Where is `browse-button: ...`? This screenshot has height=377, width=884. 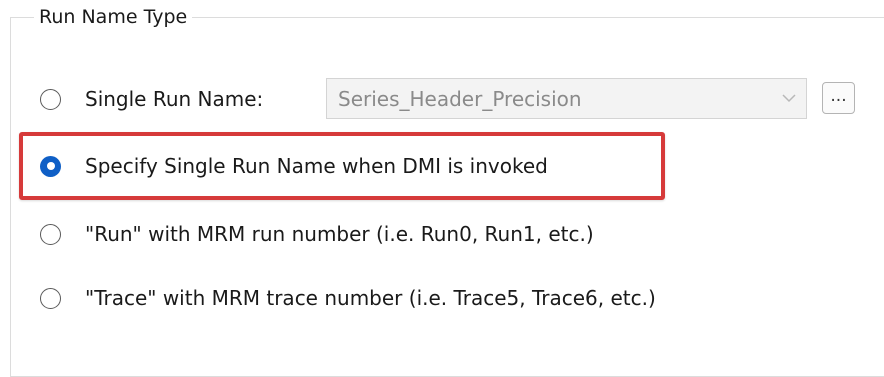 browse-button: ... is located at coordinates (838, 98).